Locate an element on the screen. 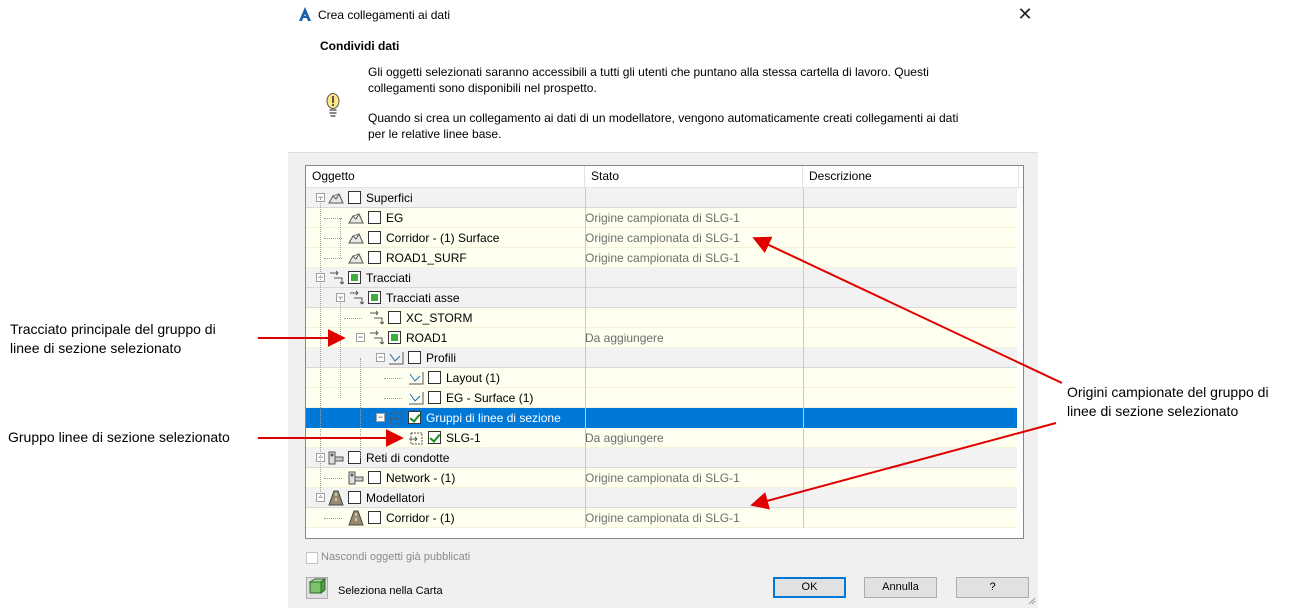 The width and height of the screenshot is (1309, 608). row-label: Superfici is located at coordinates (389, 198).